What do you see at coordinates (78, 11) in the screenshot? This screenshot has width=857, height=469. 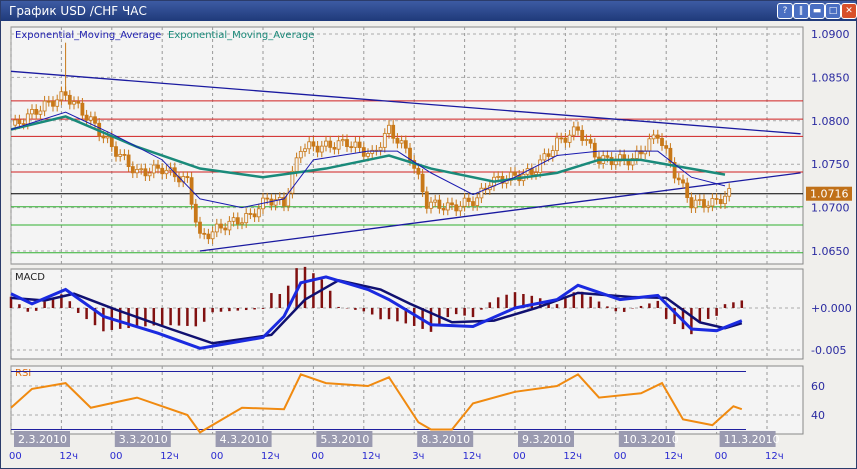 I see `window-title: График USD /CHF ЧАС` at bounding box center [78, 11].